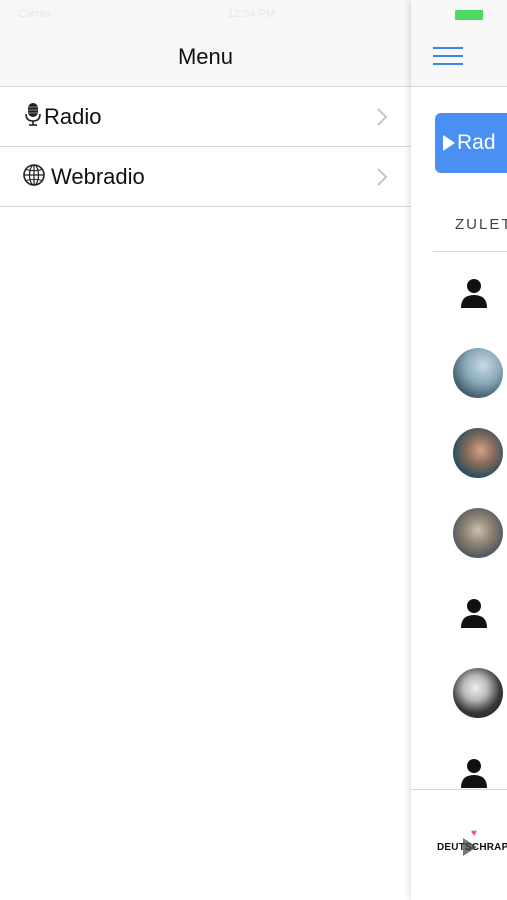  I want to click on menu-item-label: Radio, so click(73, 116).